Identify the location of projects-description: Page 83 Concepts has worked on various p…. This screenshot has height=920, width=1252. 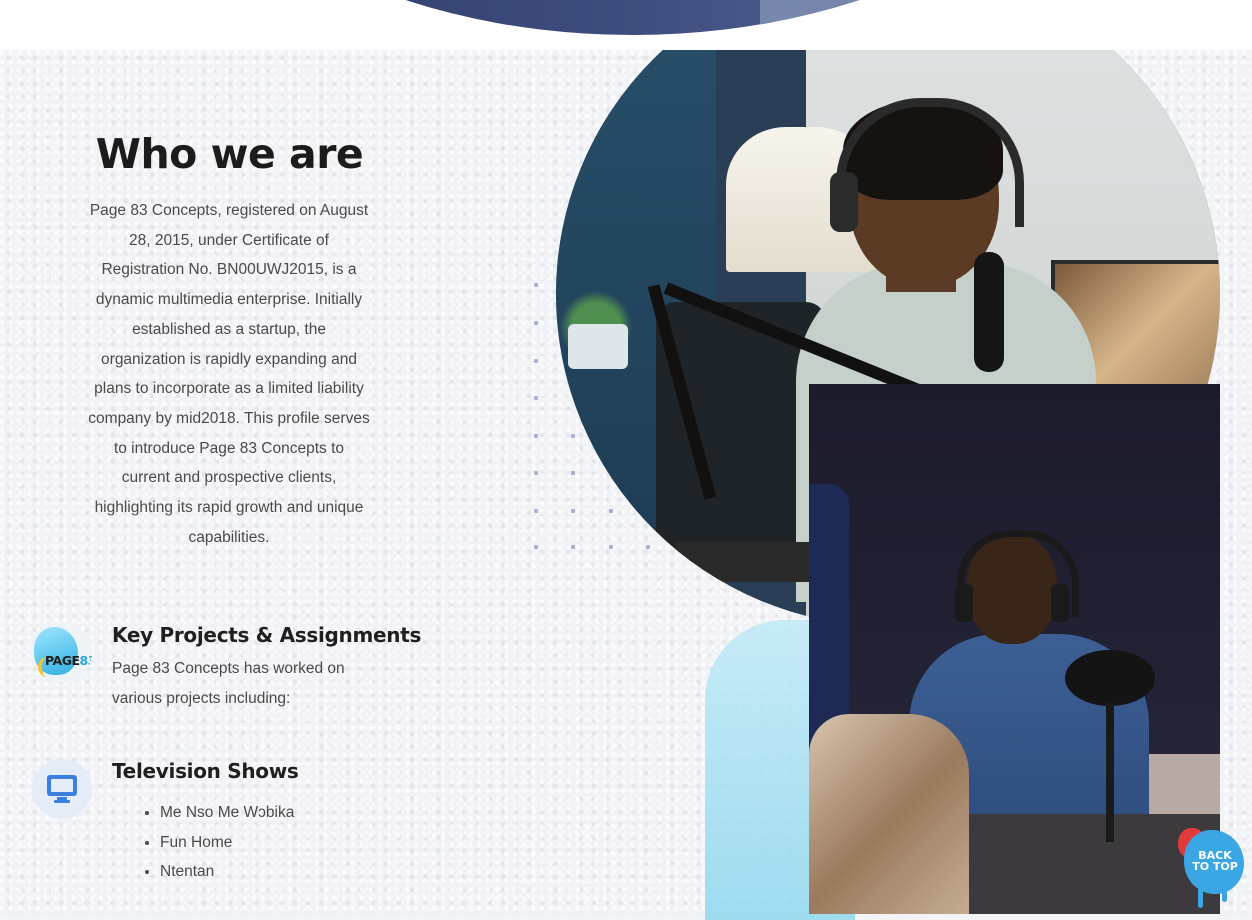
(228, 683).